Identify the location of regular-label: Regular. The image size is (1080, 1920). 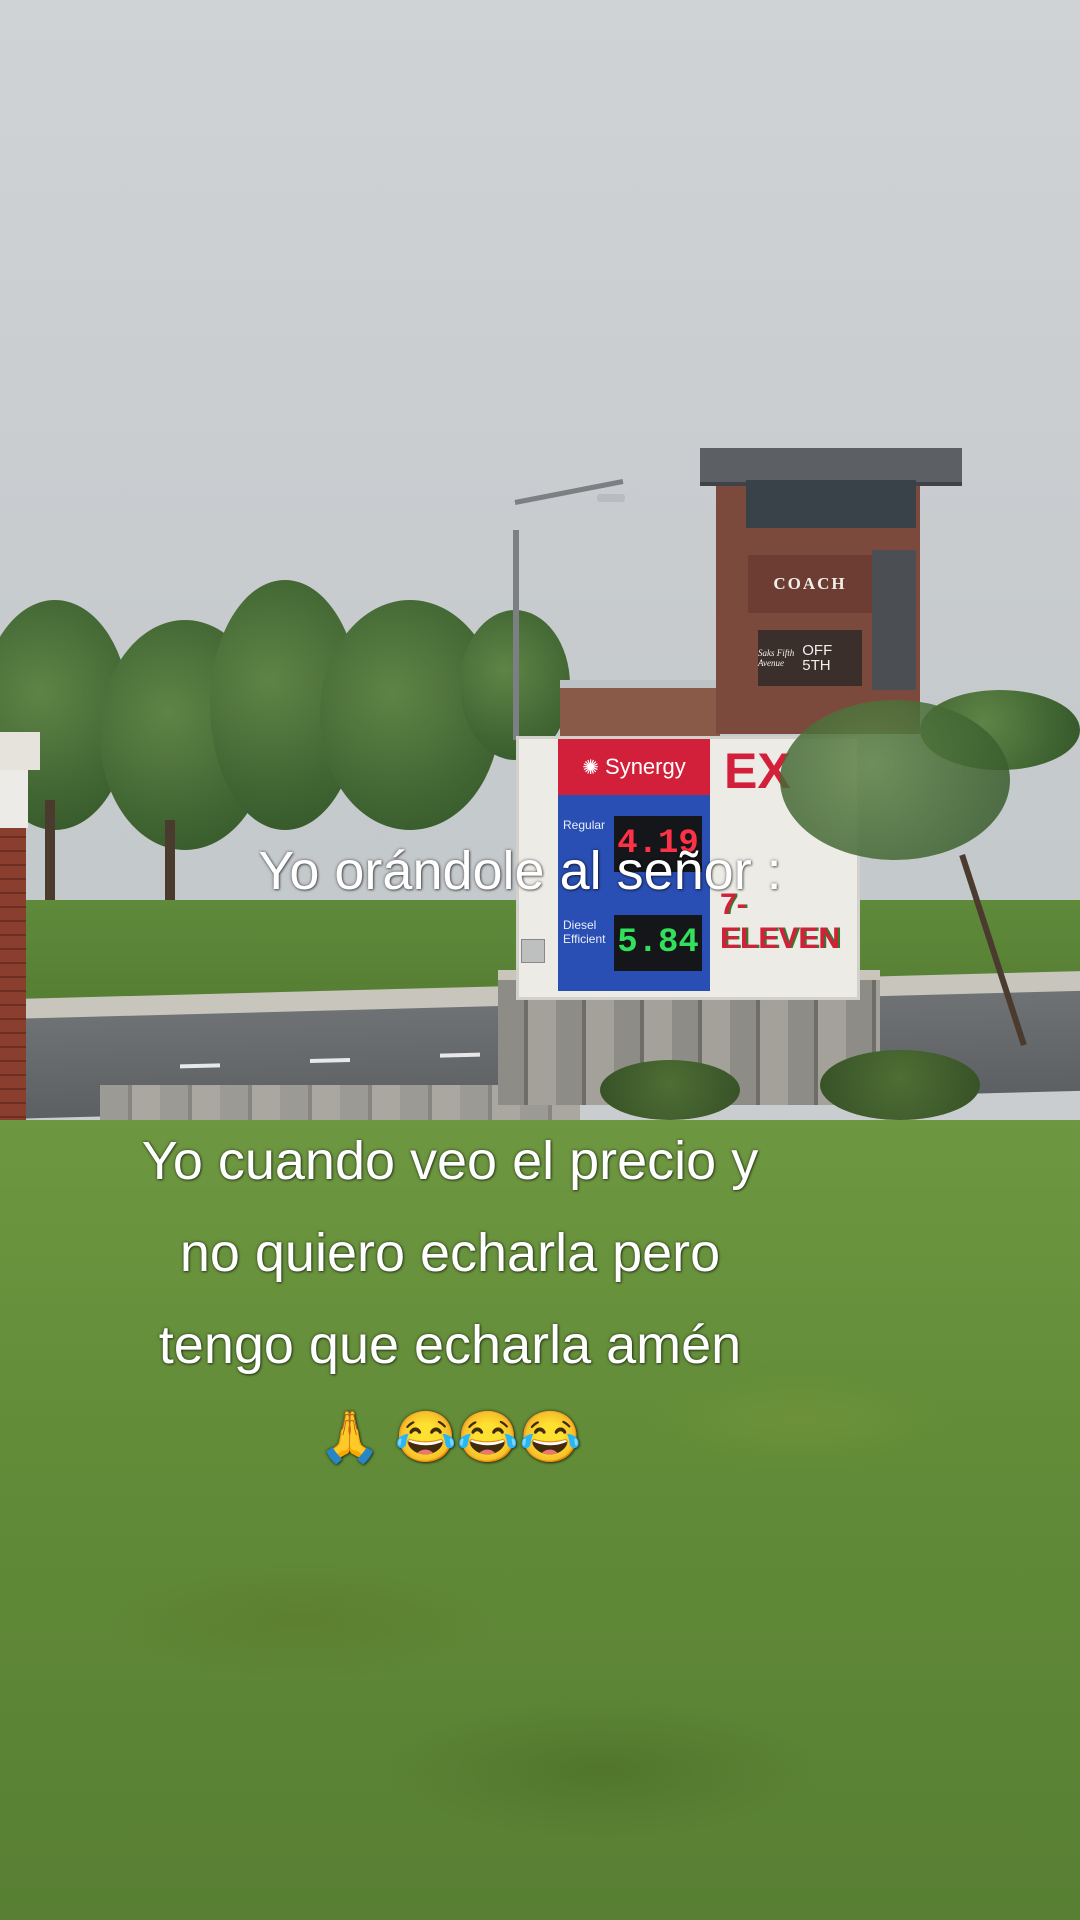
(584, 825).